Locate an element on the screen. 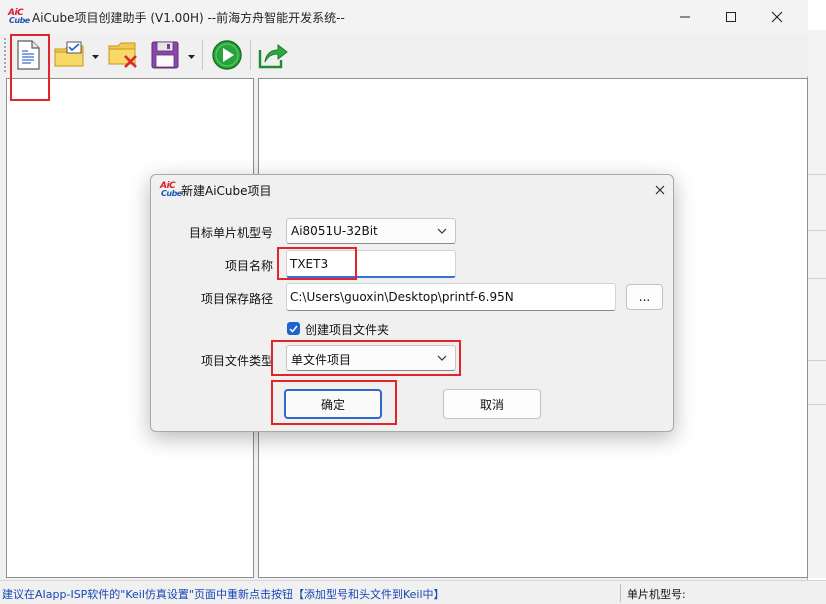  open-project-button is located at coordinates (69, 55).